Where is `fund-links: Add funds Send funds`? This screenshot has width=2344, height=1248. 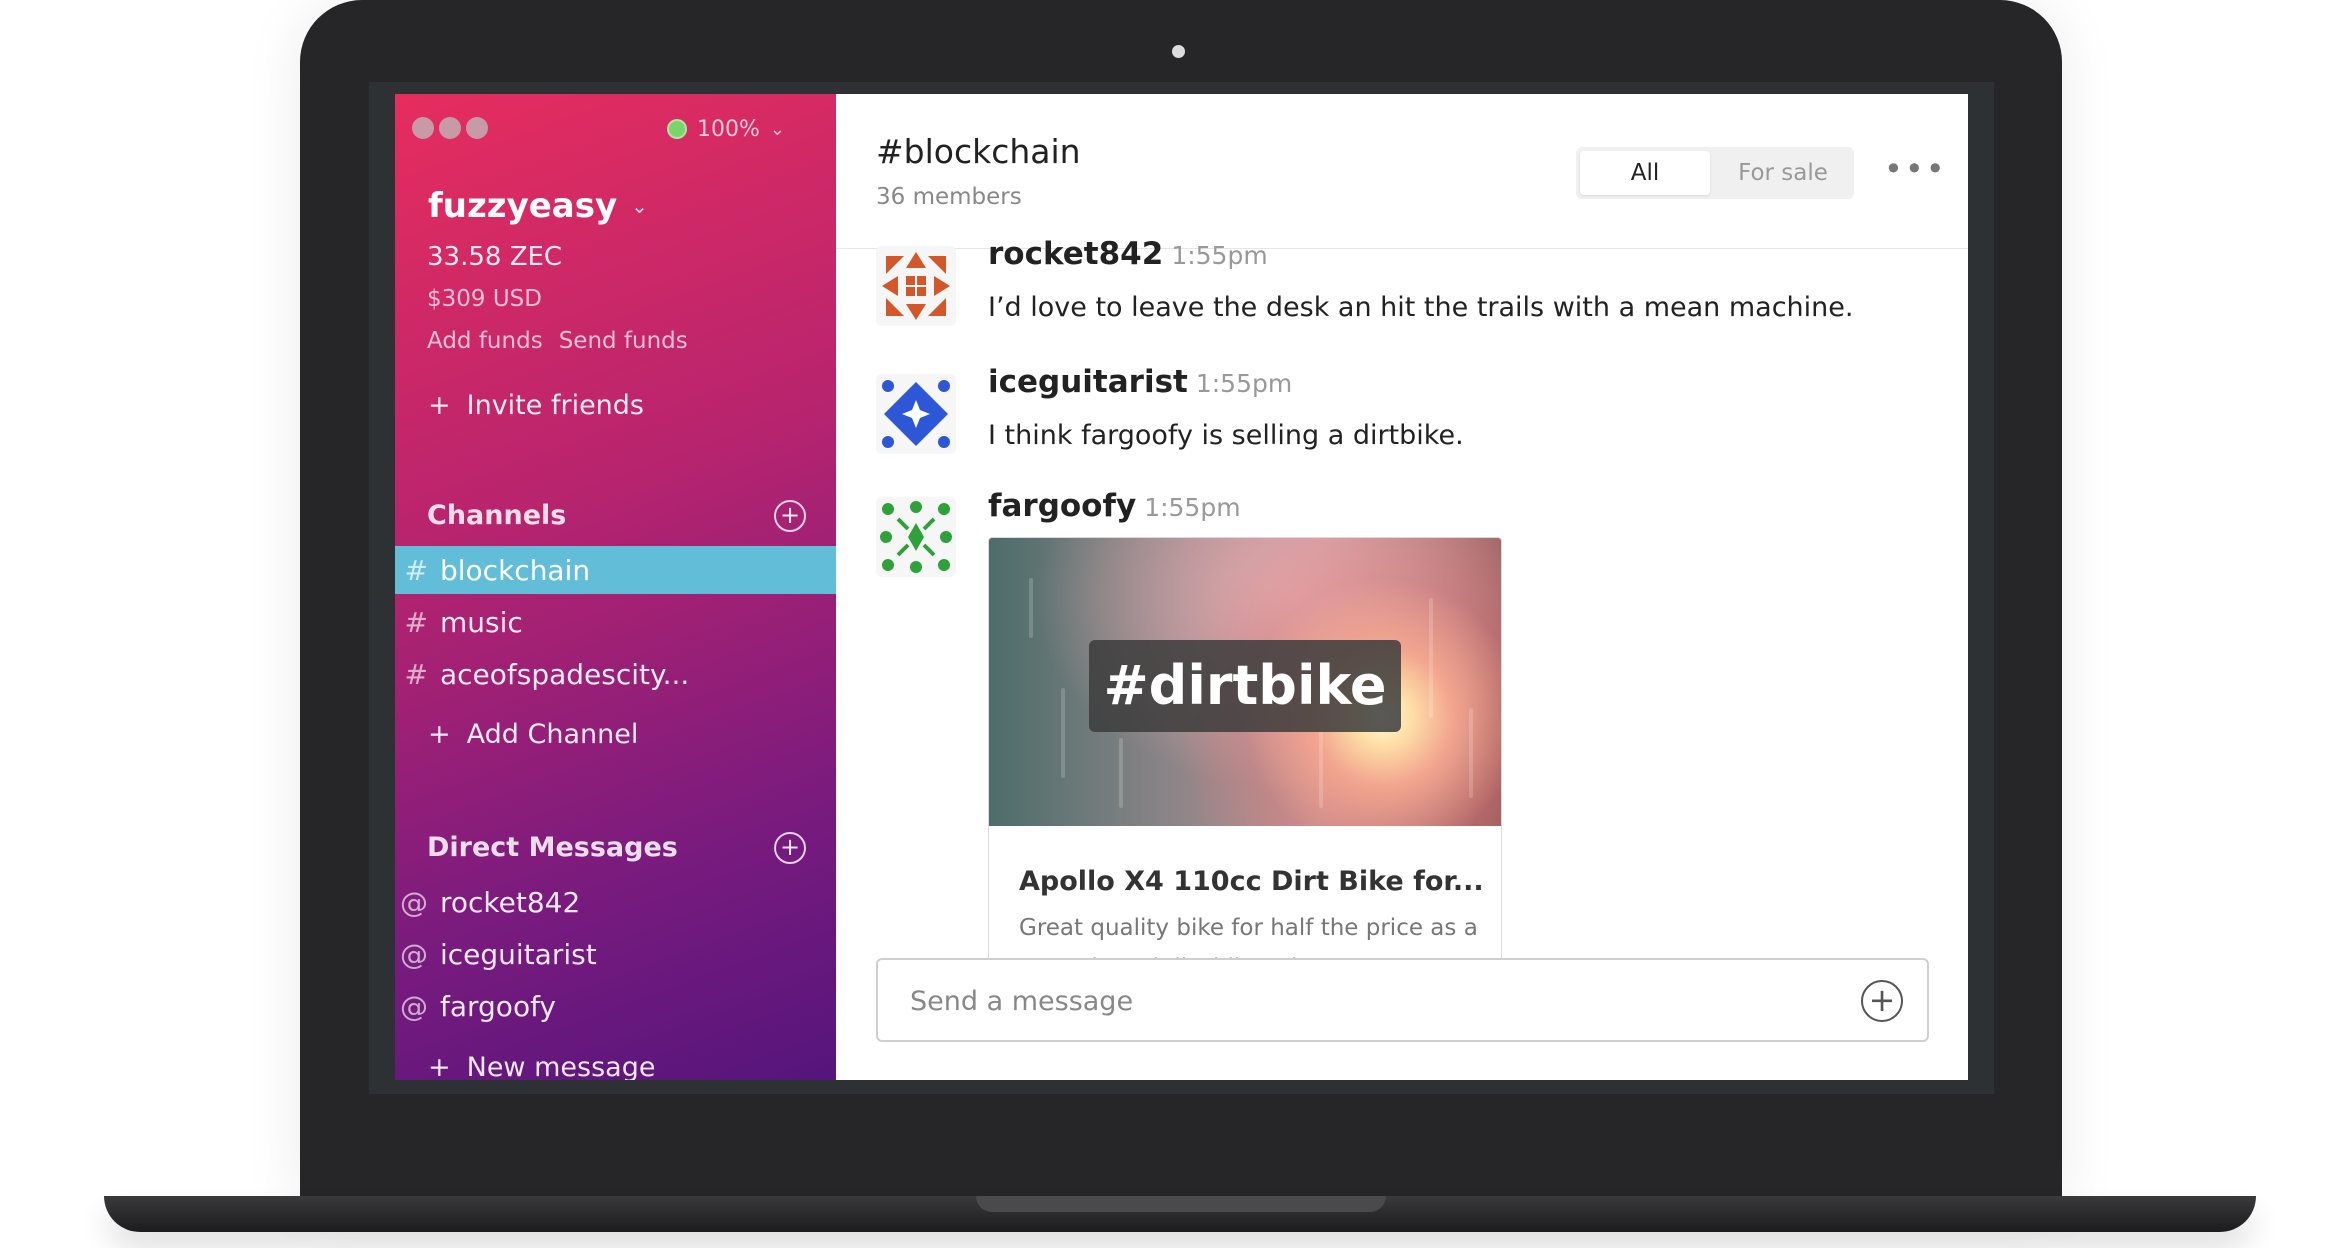 fund-links: Add funds Send funds is located at coordinates (557, 341).